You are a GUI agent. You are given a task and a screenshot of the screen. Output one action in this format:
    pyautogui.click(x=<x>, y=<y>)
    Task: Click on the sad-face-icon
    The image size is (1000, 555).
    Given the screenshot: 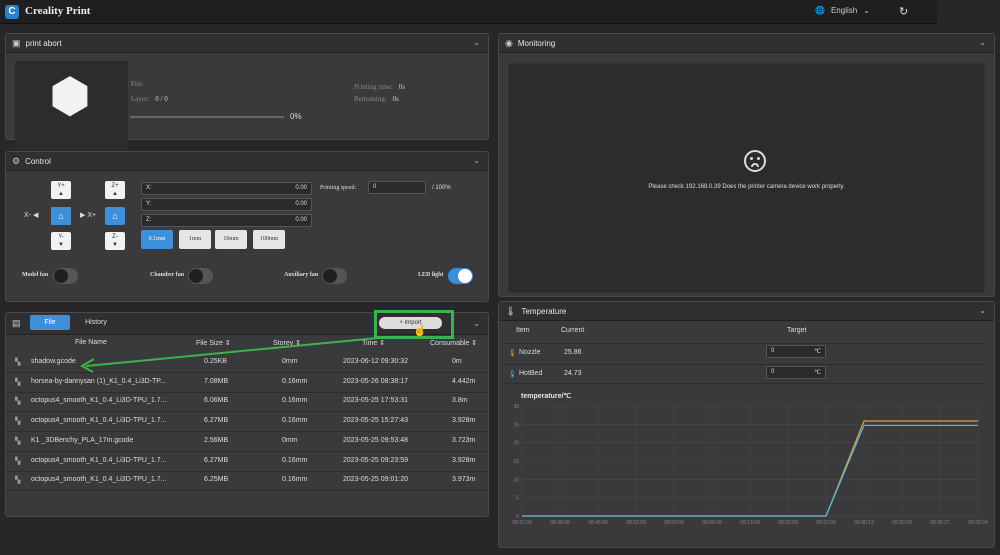 What is the action you would take?
    pyautogui.click(x=755, y=161)
    